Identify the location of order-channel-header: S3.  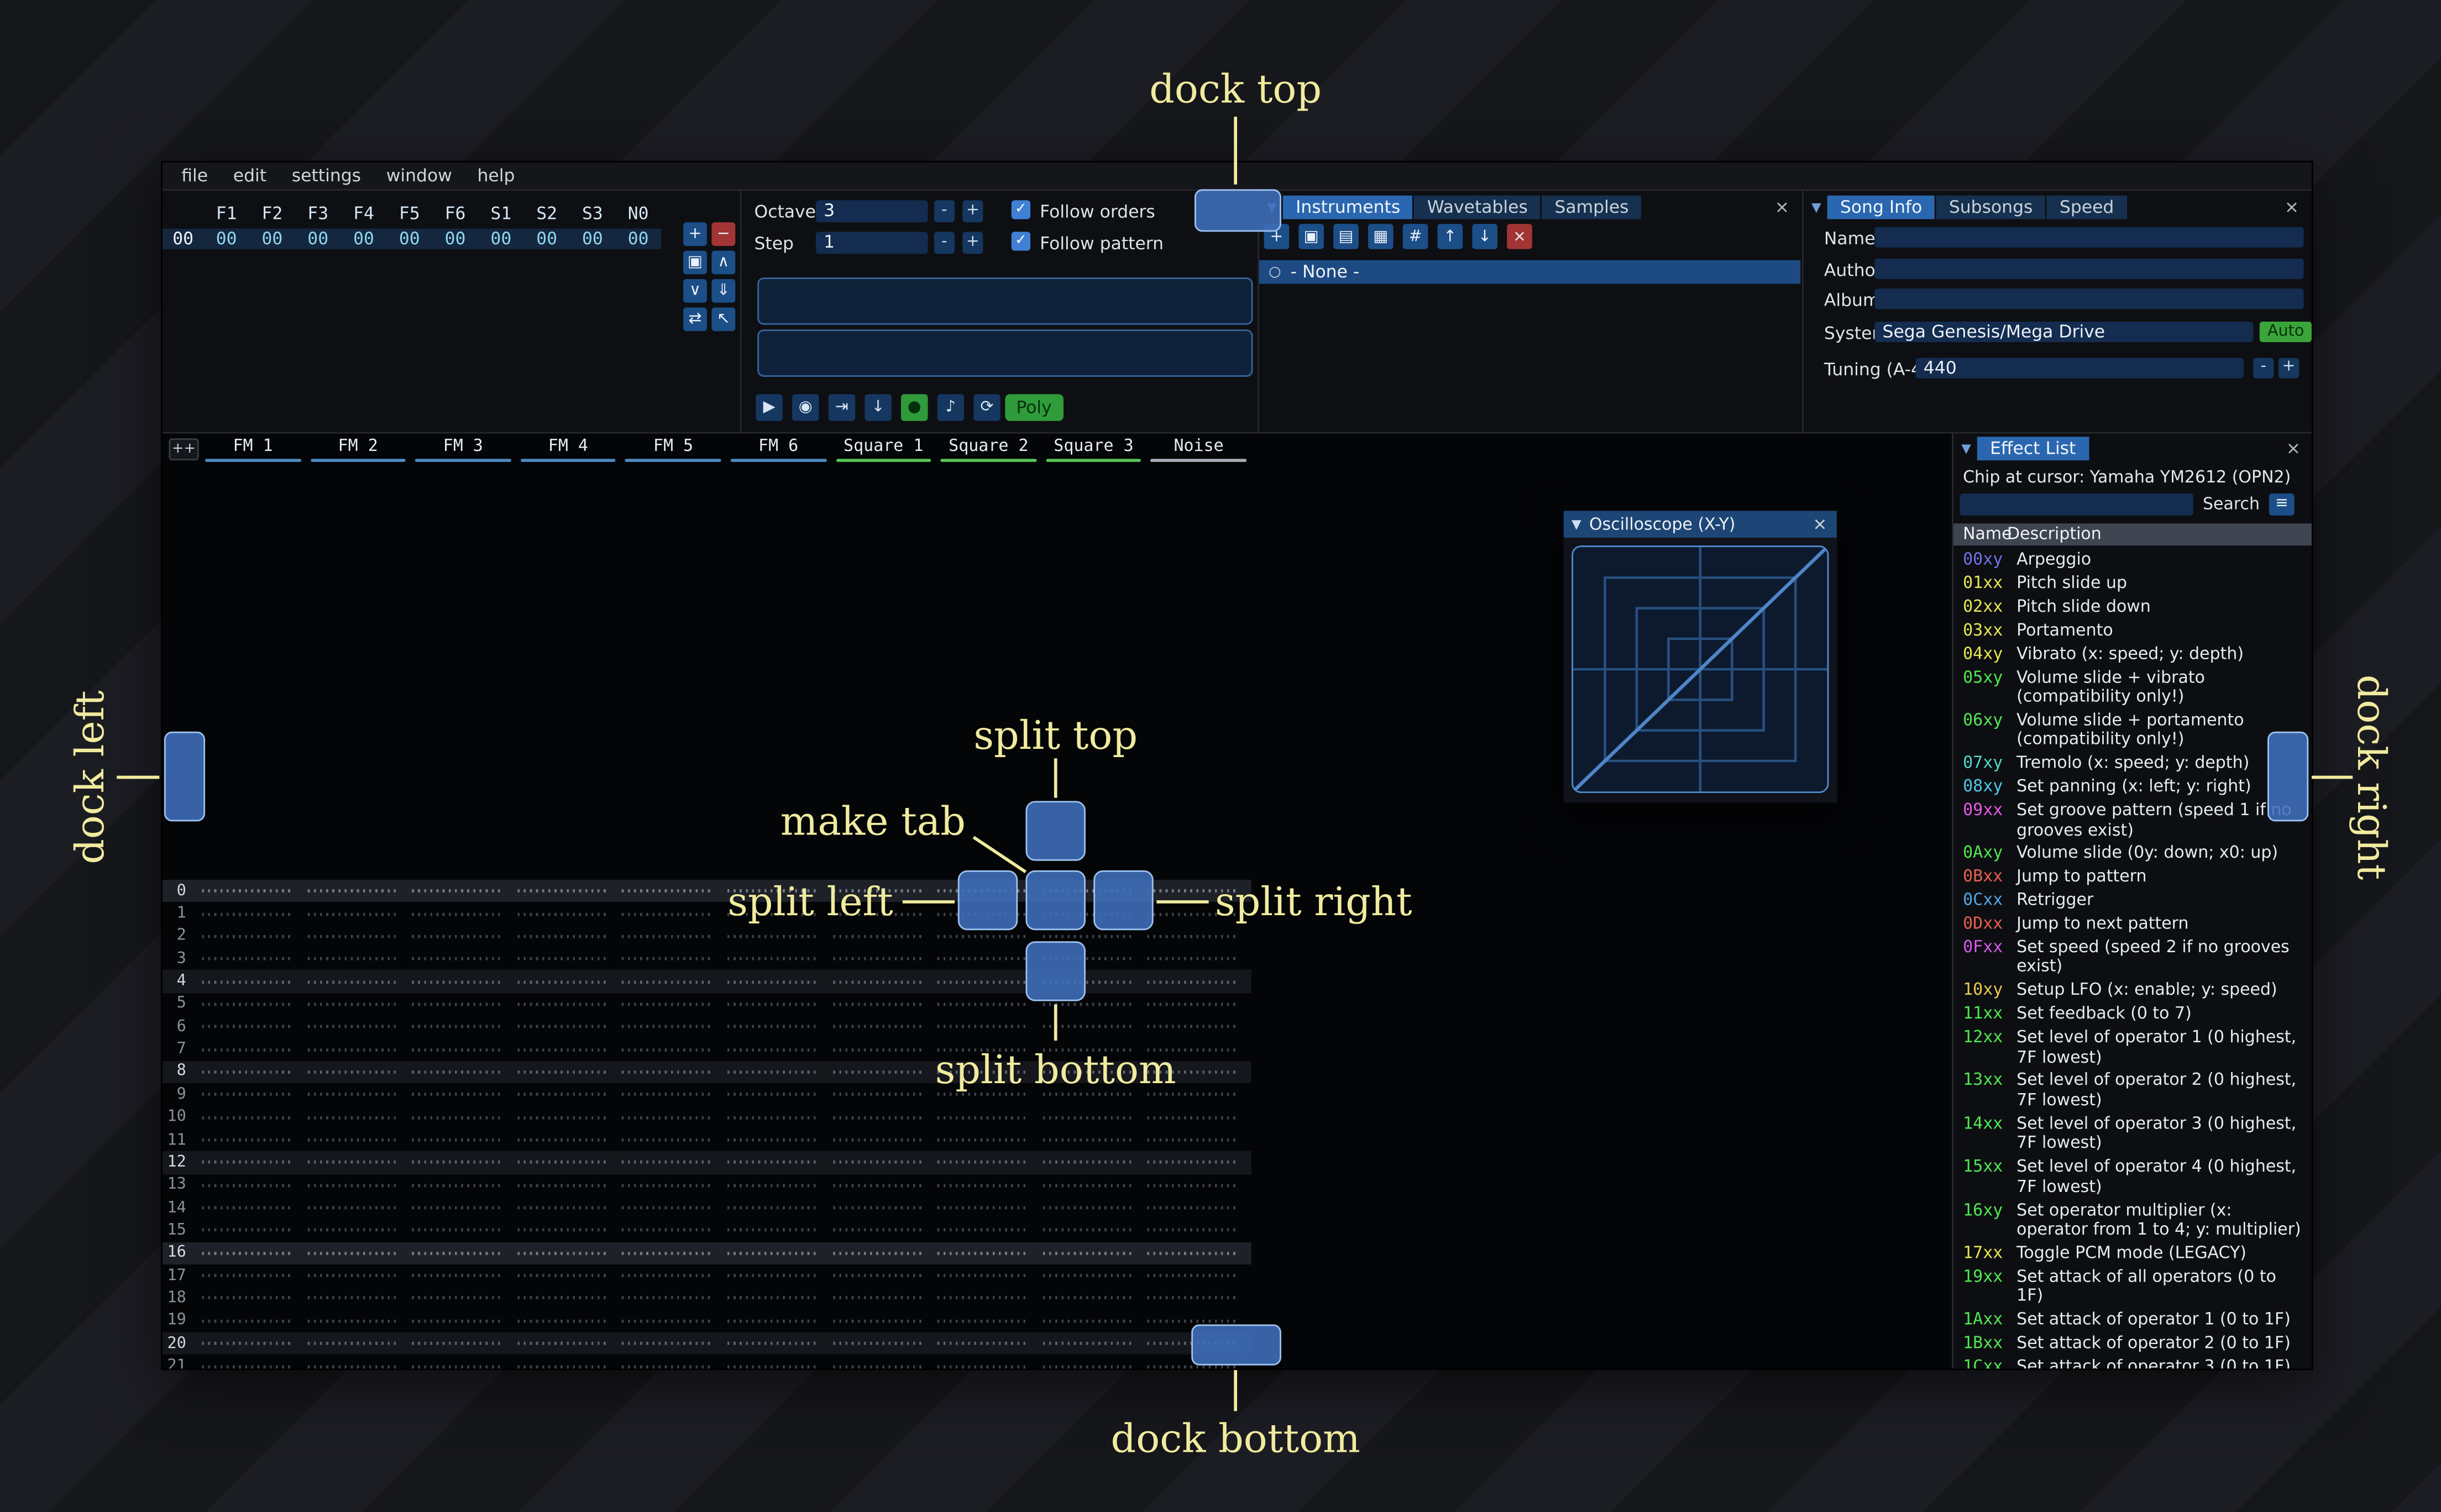
(593, 213).